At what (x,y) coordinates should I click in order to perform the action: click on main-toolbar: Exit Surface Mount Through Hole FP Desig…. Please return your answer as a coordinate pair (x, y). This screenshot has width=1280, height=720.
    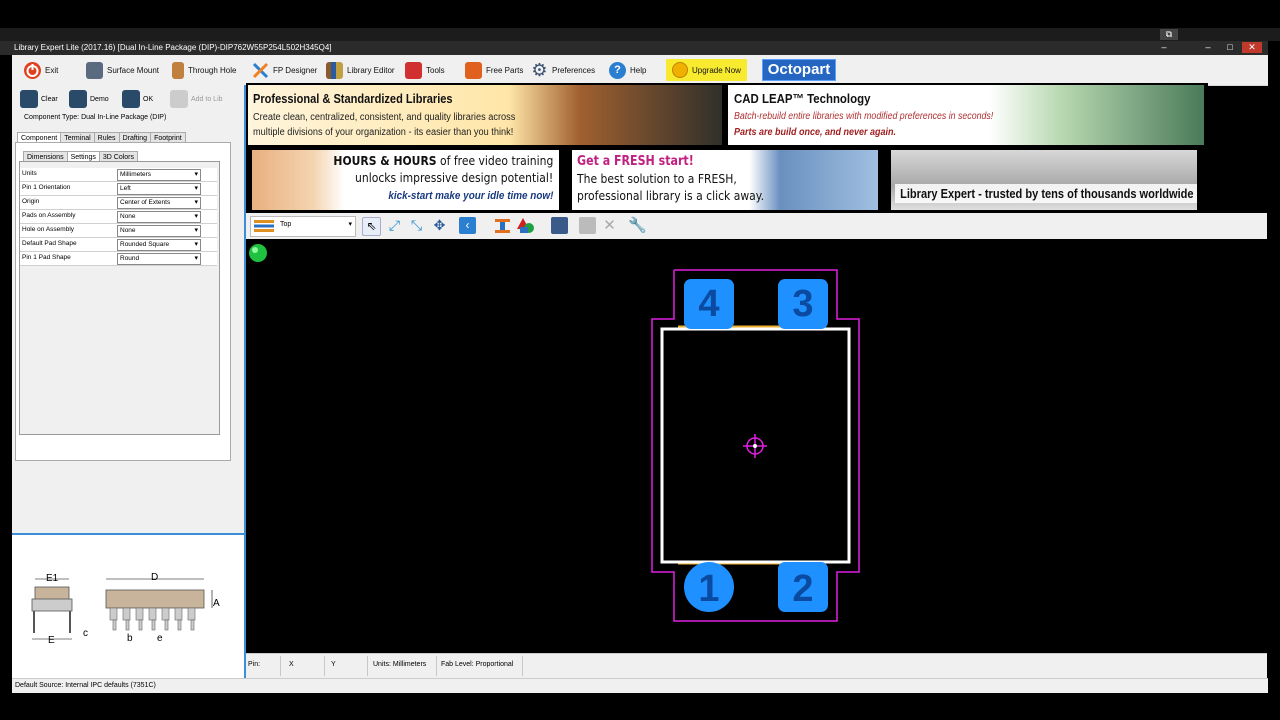
    Looking at the image, I should click on (640, 70).